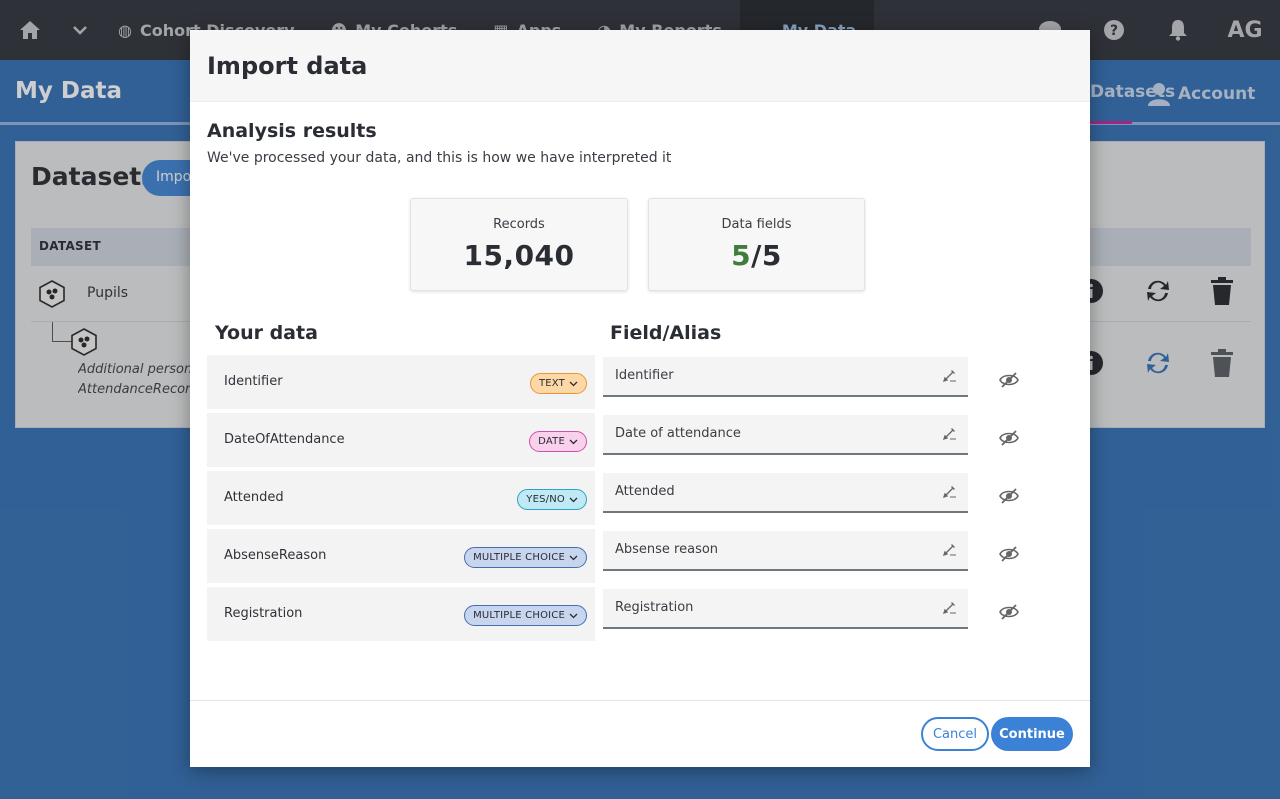 This screenshot has height=799, width=1280. What do you see at coordinates (287, 66) in the screenshot?
I see `modal-title: Import data` at bounding box center [287, 66].